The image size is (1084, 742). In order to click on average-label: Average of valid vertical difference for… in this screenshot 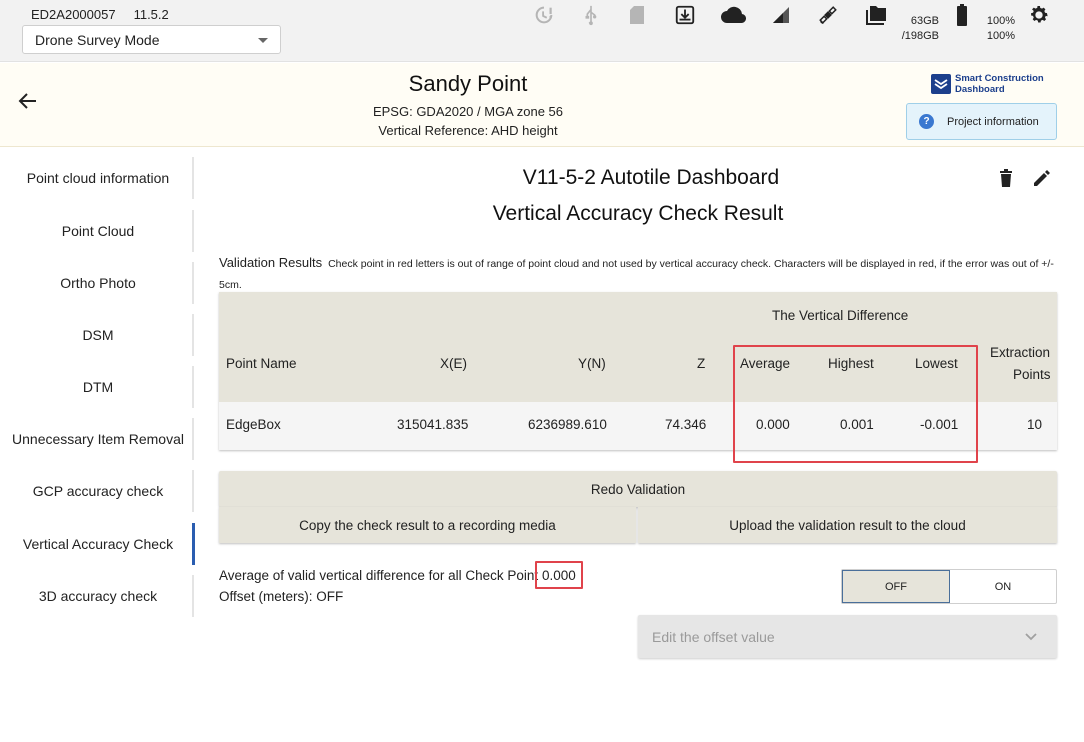, I will do `click(379, 575)`.